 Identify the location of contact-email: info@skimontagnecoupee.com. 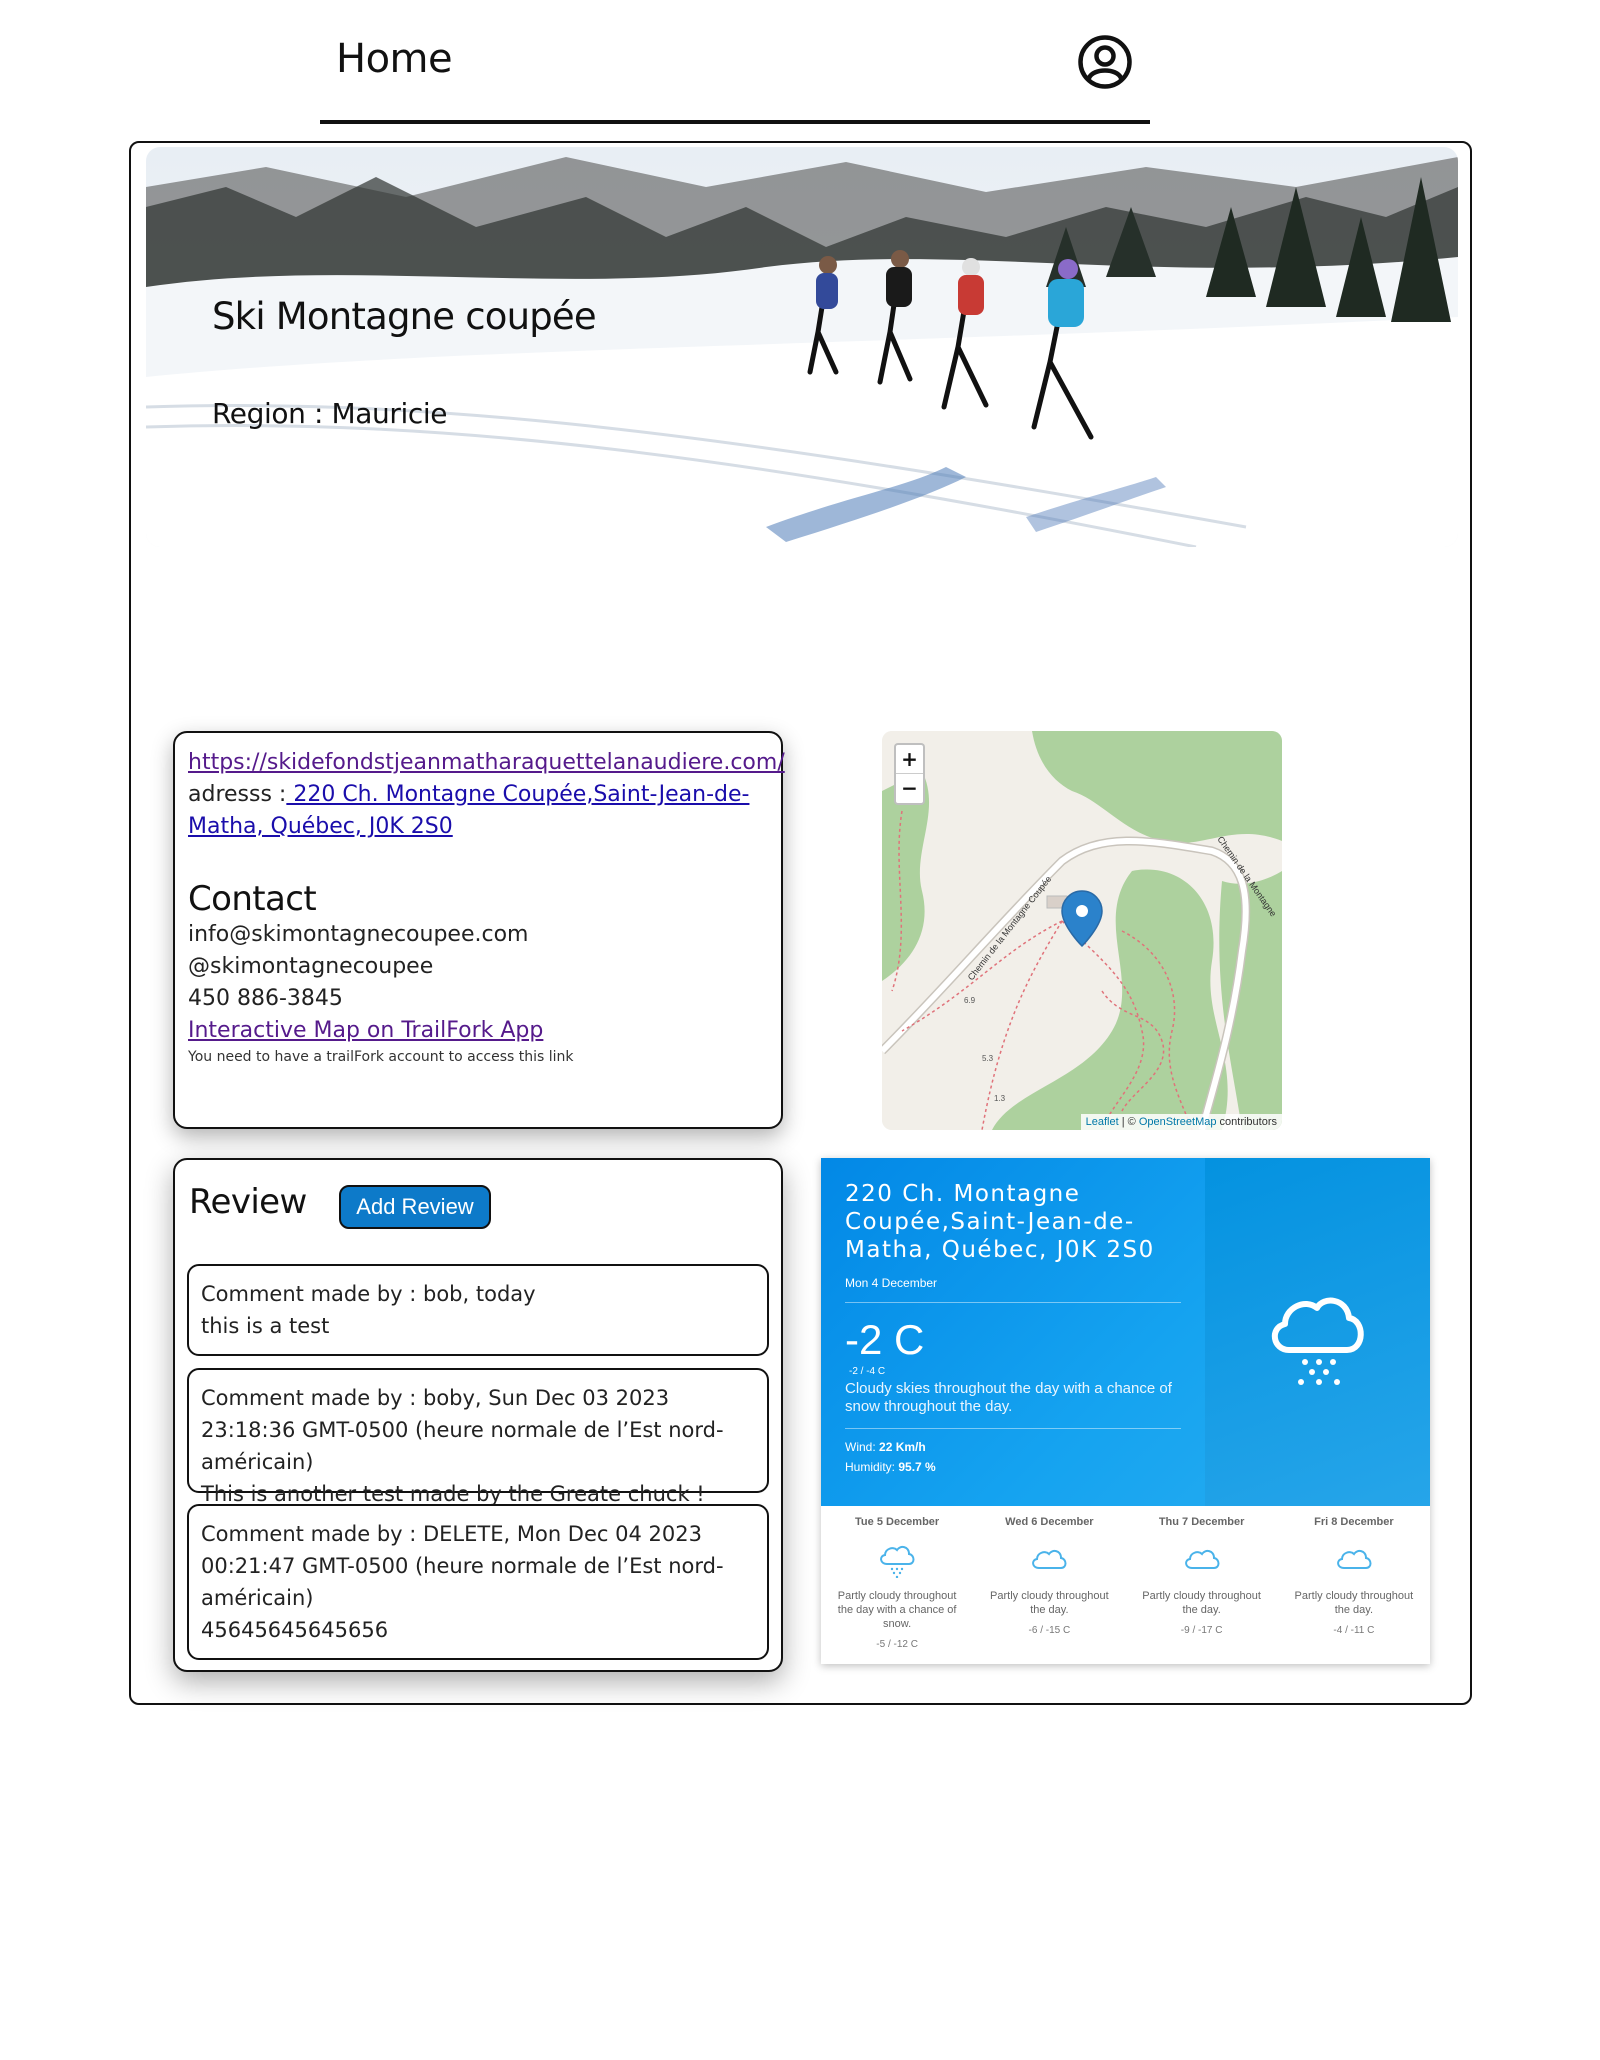
(358, 934).